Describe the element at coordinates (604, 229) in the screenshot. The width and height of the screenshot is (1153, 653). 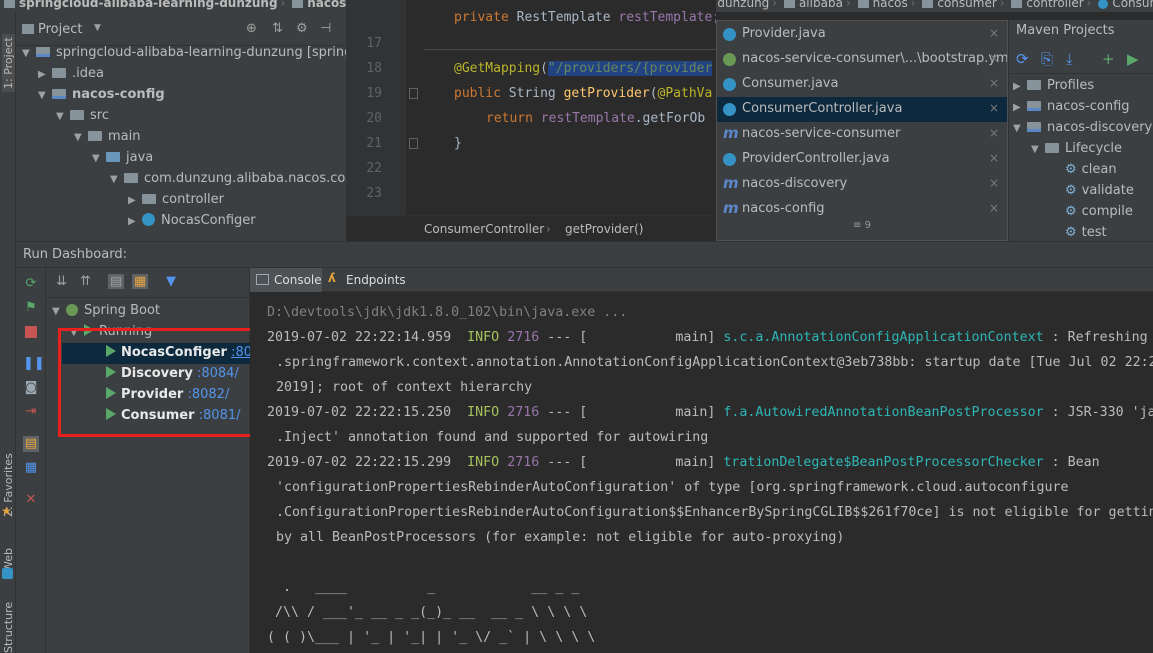
I see `breadcrumb-method: getProvider()` at that location.